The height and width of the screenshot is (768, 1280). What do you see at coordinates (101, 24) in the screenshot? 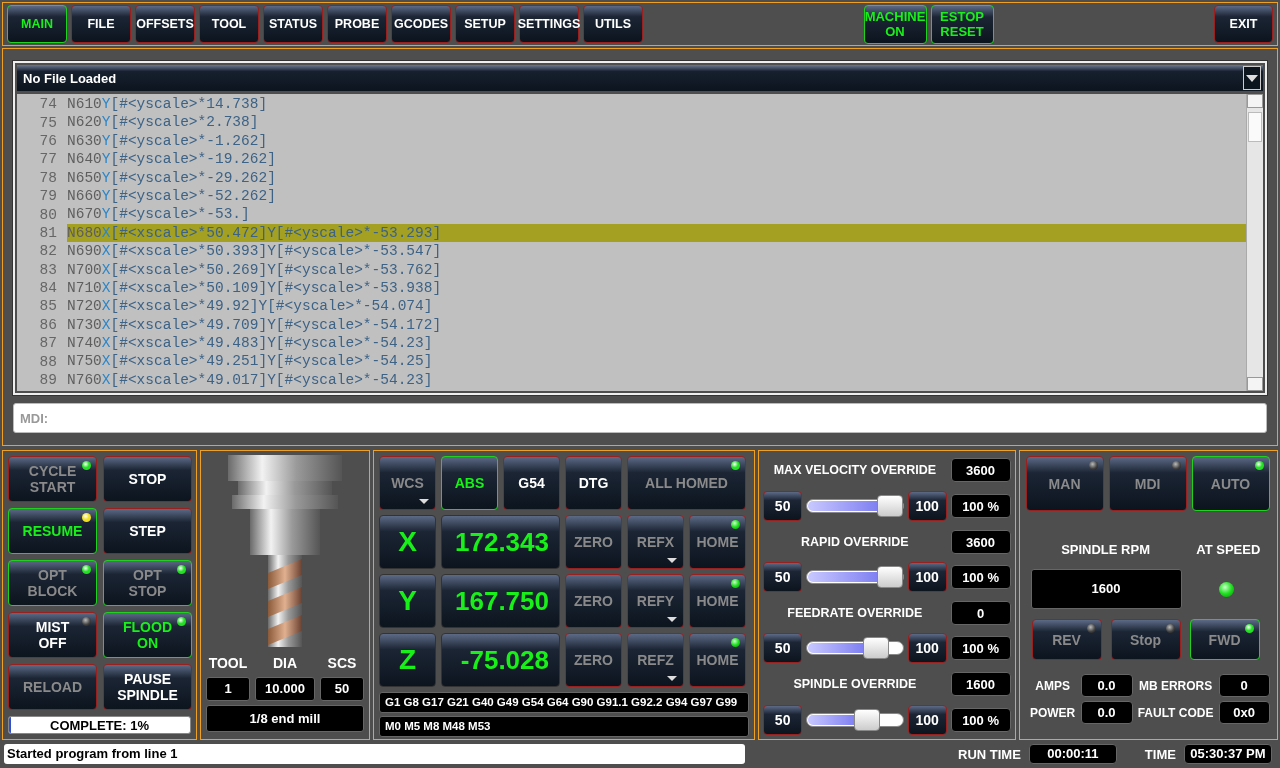
I see `nav-tab: FILE` at bounding box center [101, 24].